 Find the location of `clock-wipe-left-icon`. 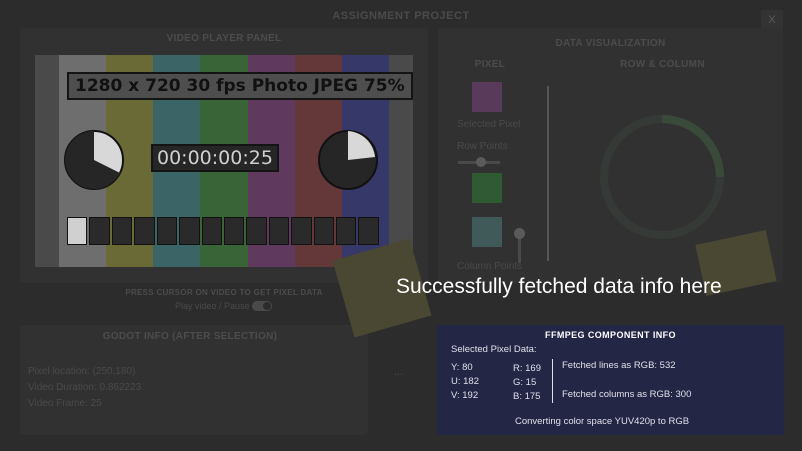

clock-wipe-left-icon is located at coordinates (94, 160).